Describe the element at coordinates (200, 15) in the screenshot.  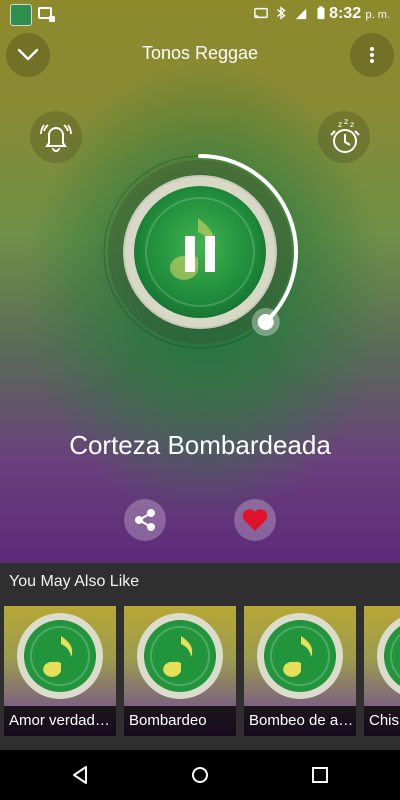
I see `status-bar: 8:32 p. m.` at that location.